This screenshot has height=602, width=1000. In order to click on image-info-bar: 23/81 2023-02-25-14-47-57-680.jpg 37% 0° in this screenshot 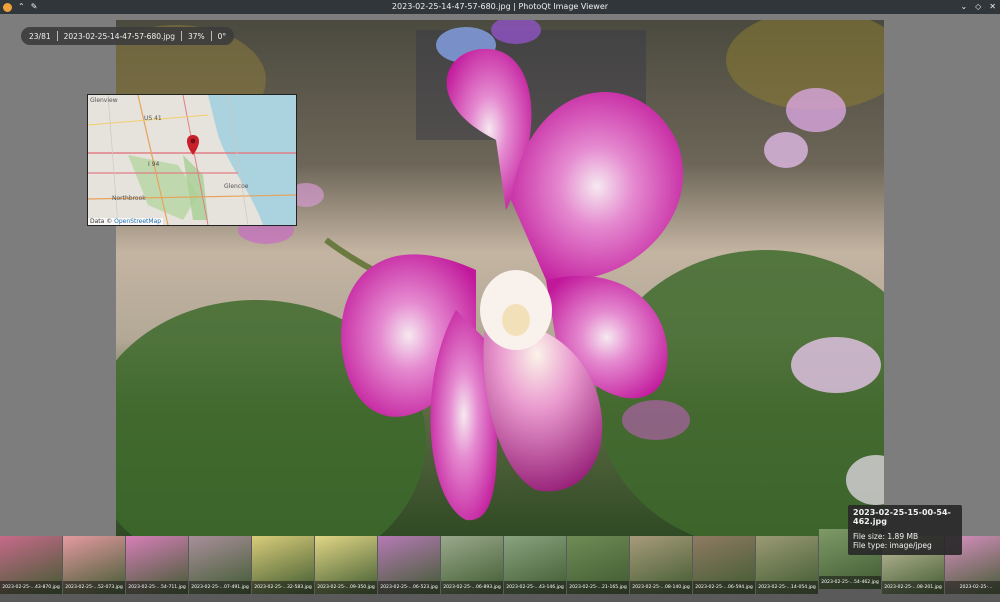, I will do `click(128, 36)`.